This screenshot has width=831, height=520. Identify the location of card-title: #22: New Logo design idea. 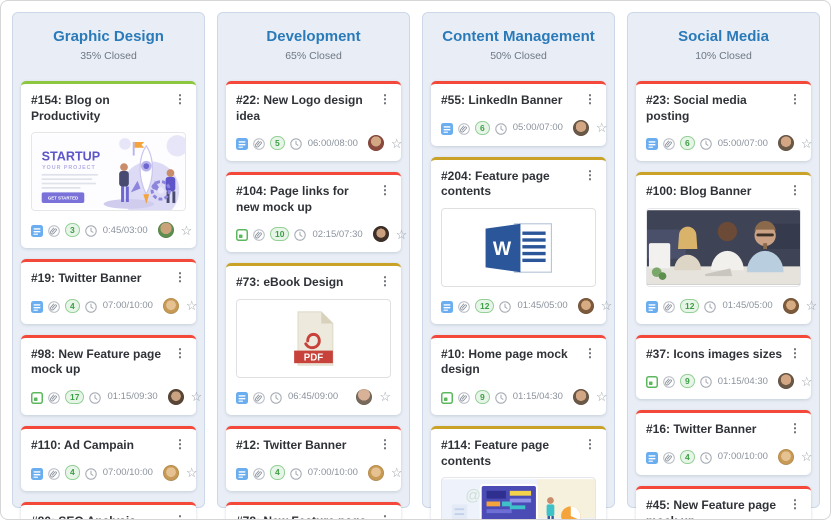
(299, 108).